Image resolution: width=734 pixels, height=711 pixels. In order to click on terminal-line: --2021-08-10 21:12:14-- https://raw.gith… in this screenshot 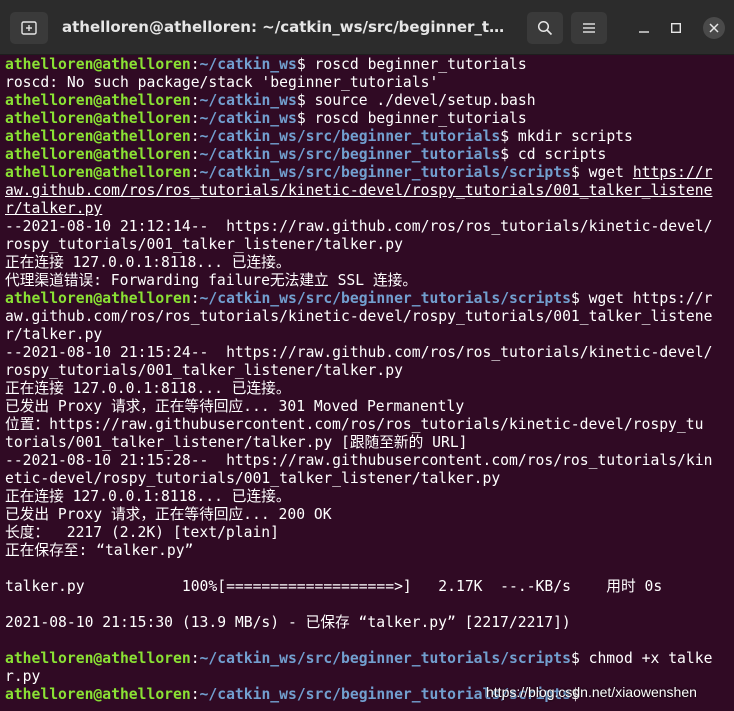, I will do `click(359, 226)`.